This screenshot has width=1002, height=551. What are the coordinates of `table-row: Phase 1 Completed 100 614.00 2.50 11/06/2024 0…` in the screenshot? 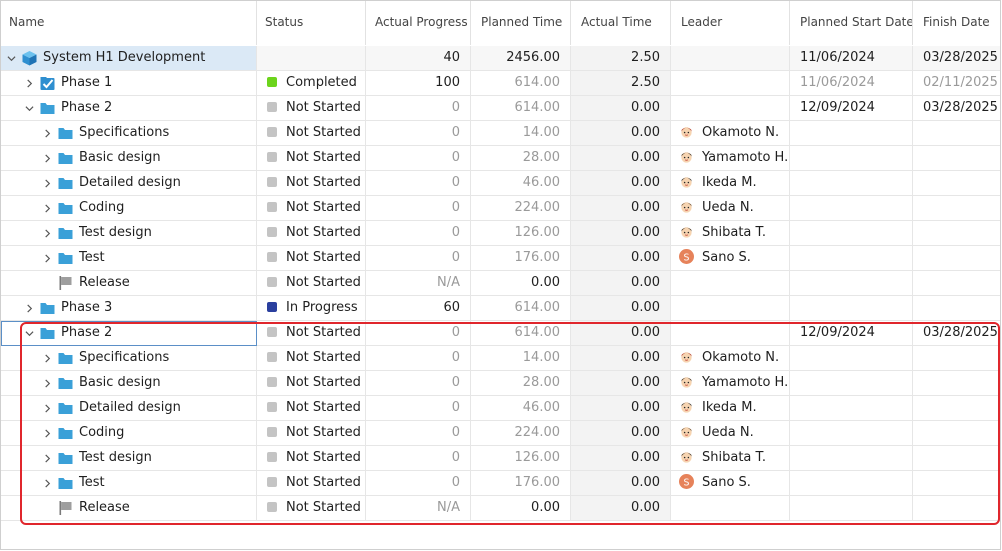 It's located at (500, 83).